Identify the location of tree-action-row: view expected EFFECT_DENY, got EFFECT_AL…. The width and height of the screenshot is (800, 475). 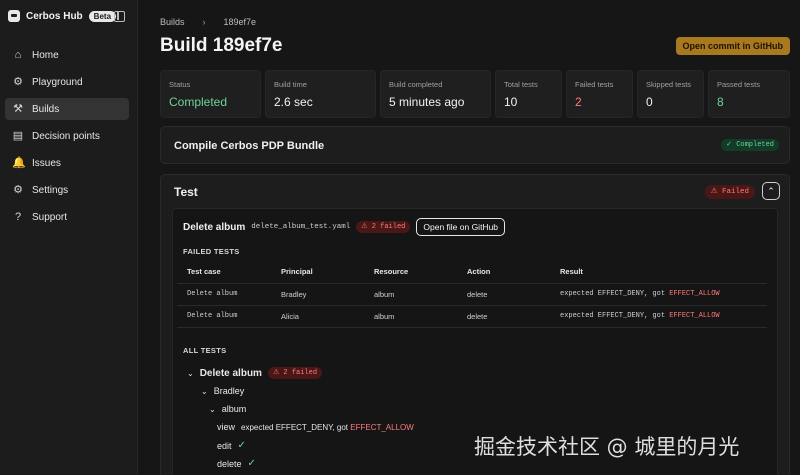
(315, 427).